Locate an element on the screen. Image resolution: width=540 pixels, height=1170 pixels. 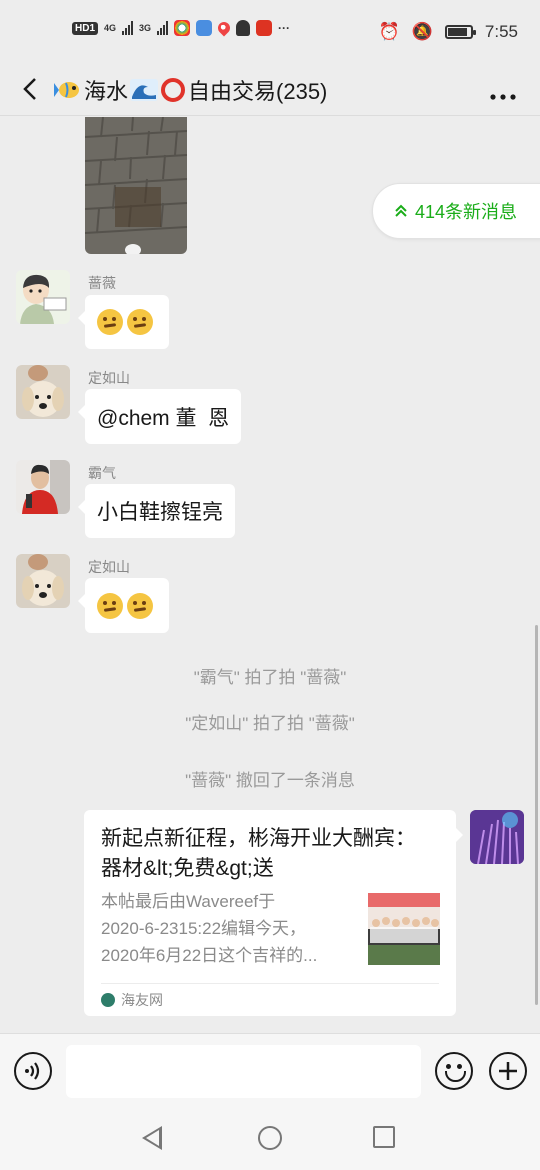
status-right: ⏰ 🔕 7:55 is located at coordinates (448, 32).